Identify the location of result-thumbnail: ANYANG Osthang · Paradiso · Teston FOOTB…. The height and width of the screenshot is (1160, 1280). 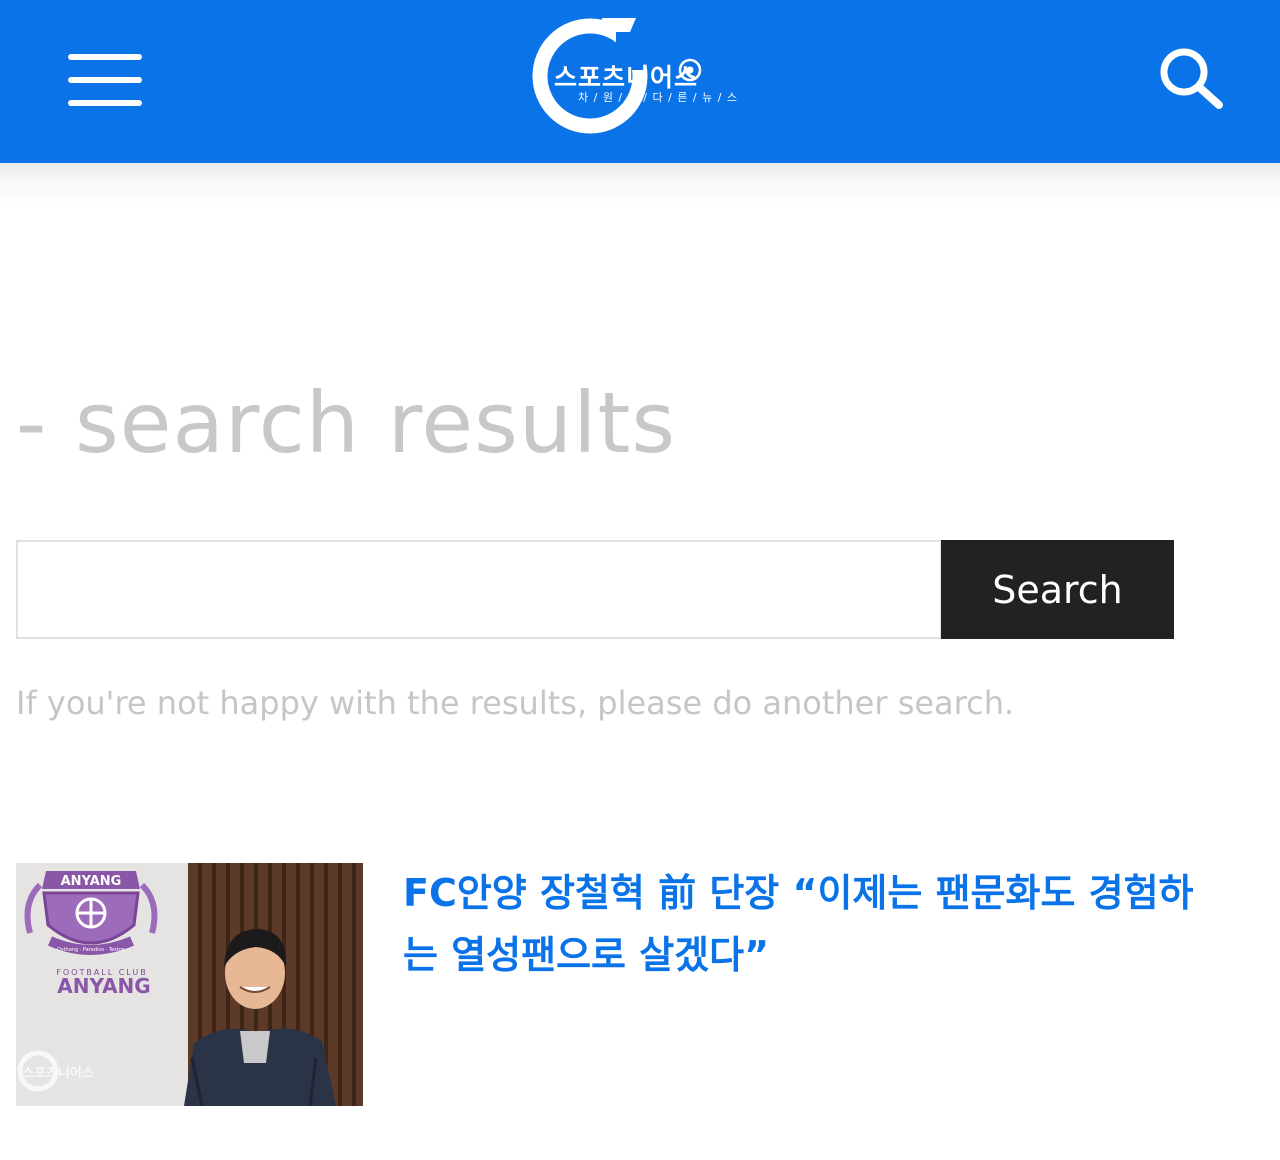
(189, 984).